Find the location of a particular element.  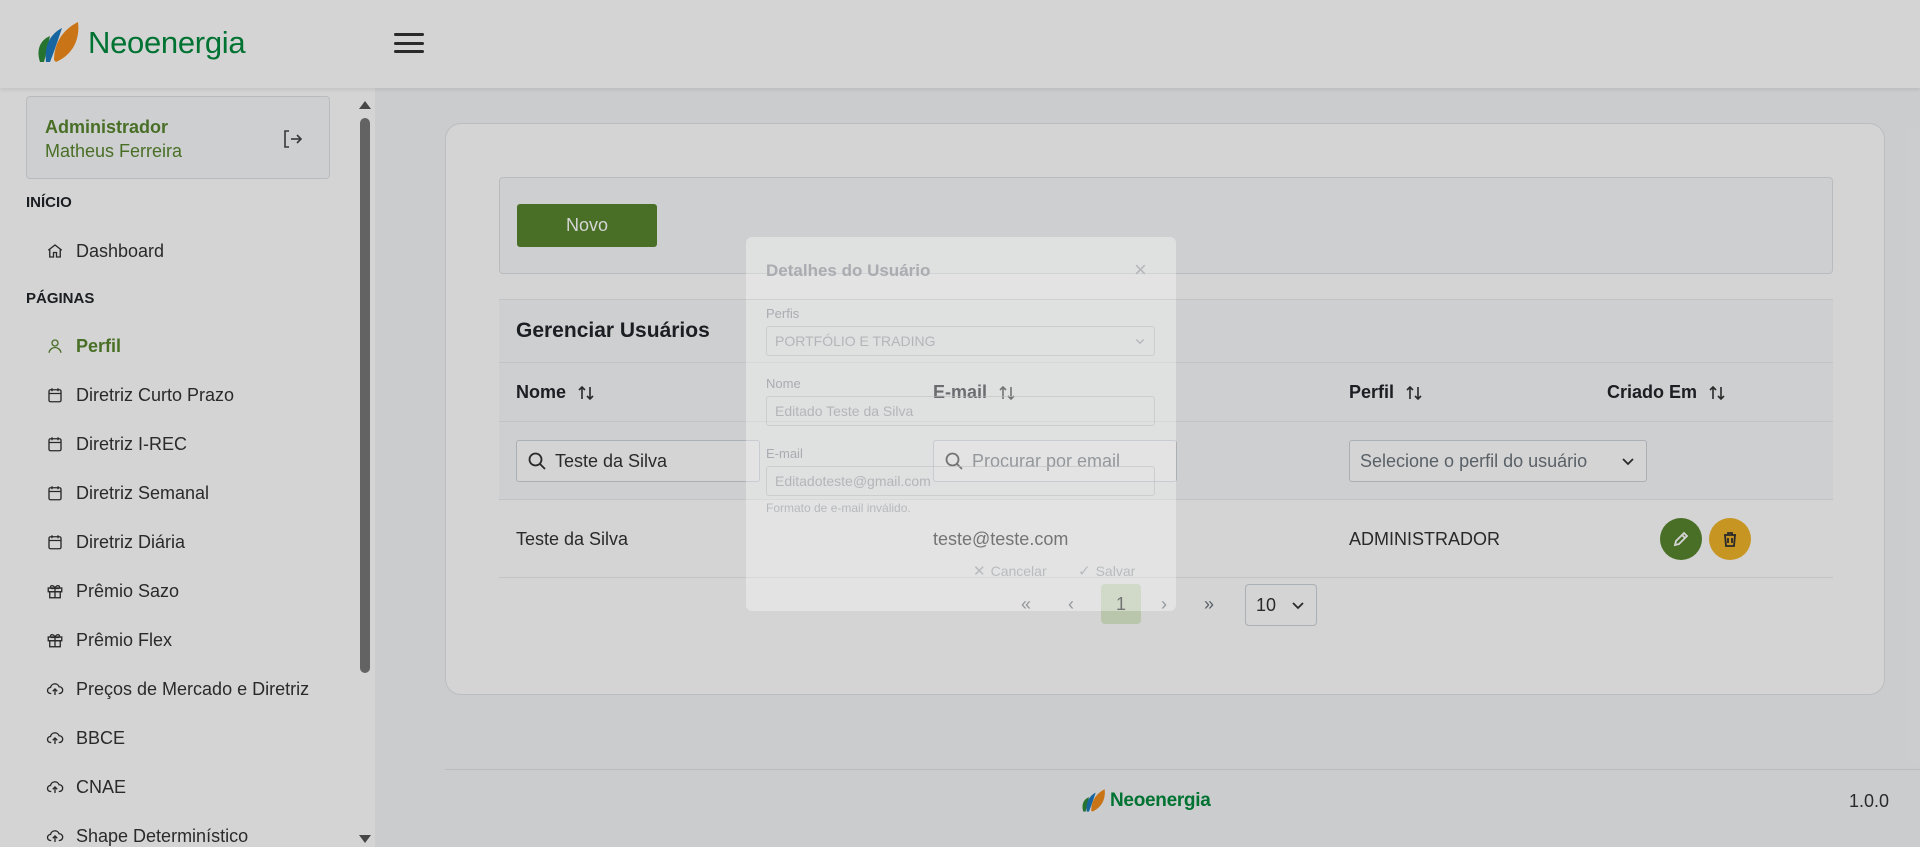

close-icon: × is located at coordinates (1140, 270).